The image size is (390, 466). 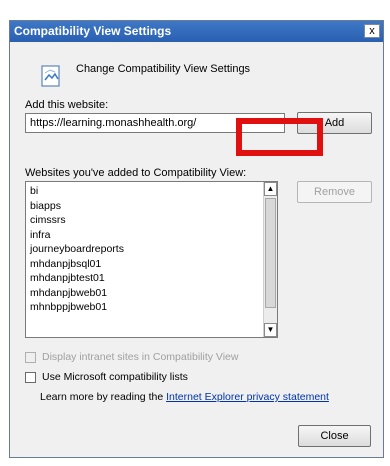 What do you see at coordinates (334, 192) in the screenshot?
I see `remove-button: Remove` at bounding box center [334, 192].